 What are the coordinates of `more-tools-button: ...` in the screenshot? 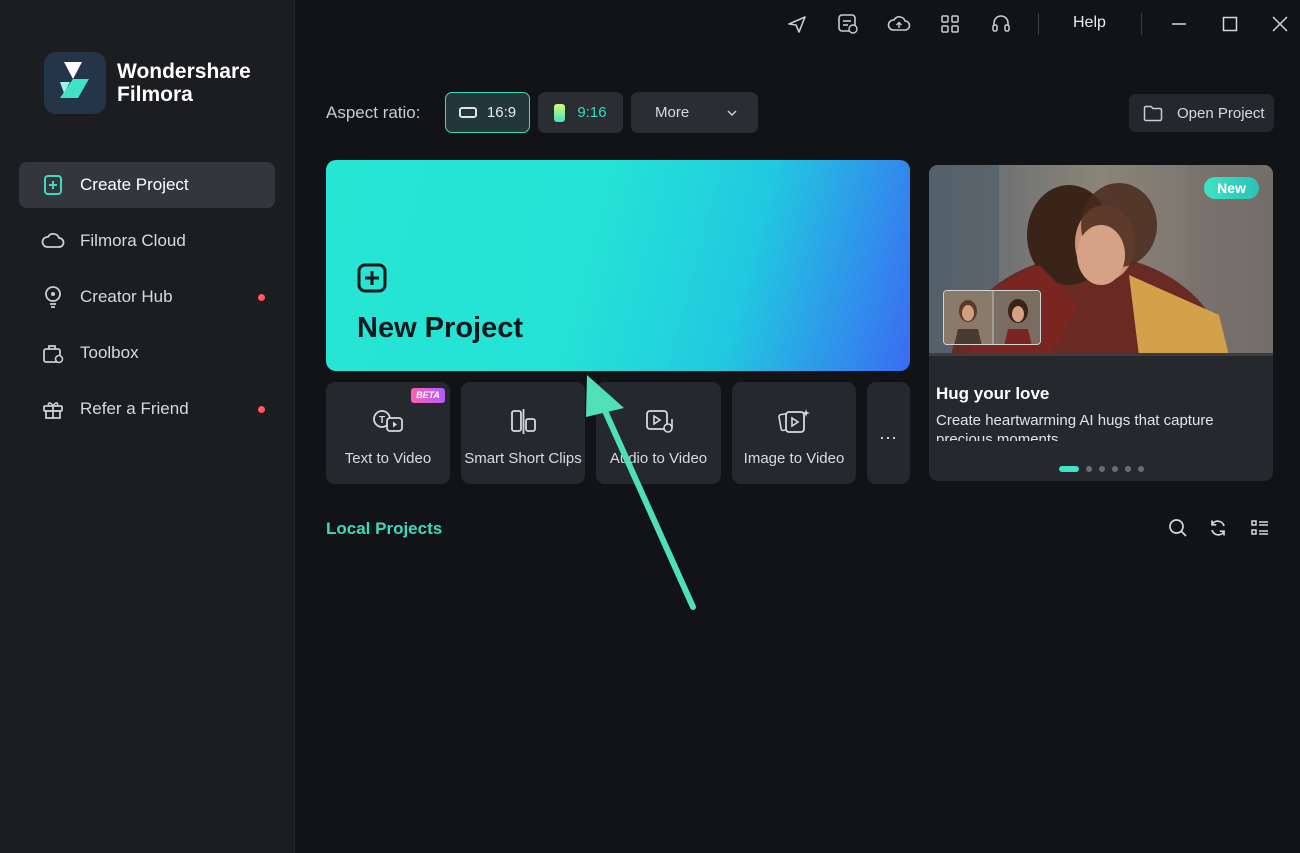 It's located at (888, 433).